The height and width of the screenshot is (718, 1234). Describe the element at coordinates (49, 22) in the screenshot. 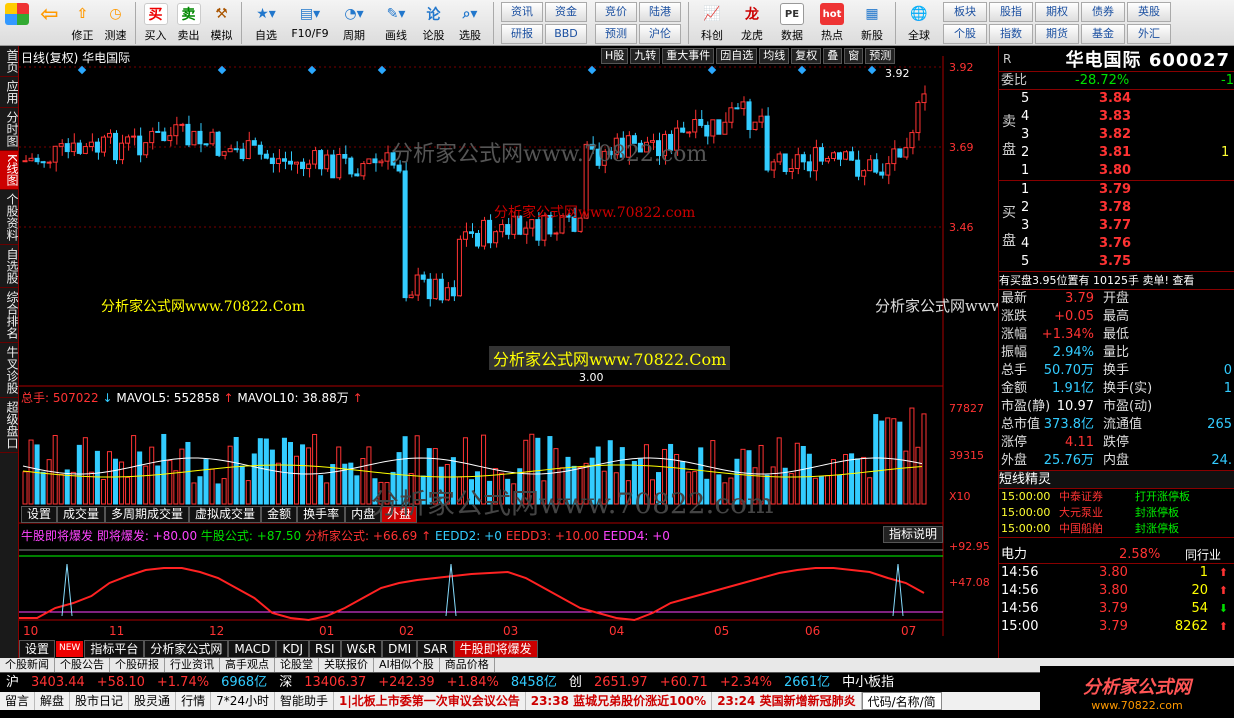

I see `back-button: ⇦` at that location.